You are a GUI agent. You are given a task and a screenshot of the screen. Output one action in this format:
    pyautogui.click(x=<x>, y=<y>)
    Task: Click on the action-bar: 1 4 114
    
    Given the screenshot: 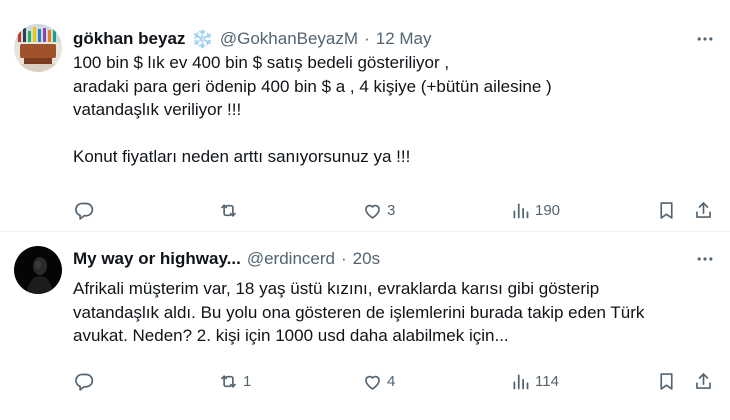 What is the action you would take?
    pyautogui.click(x=396, y=381)
    